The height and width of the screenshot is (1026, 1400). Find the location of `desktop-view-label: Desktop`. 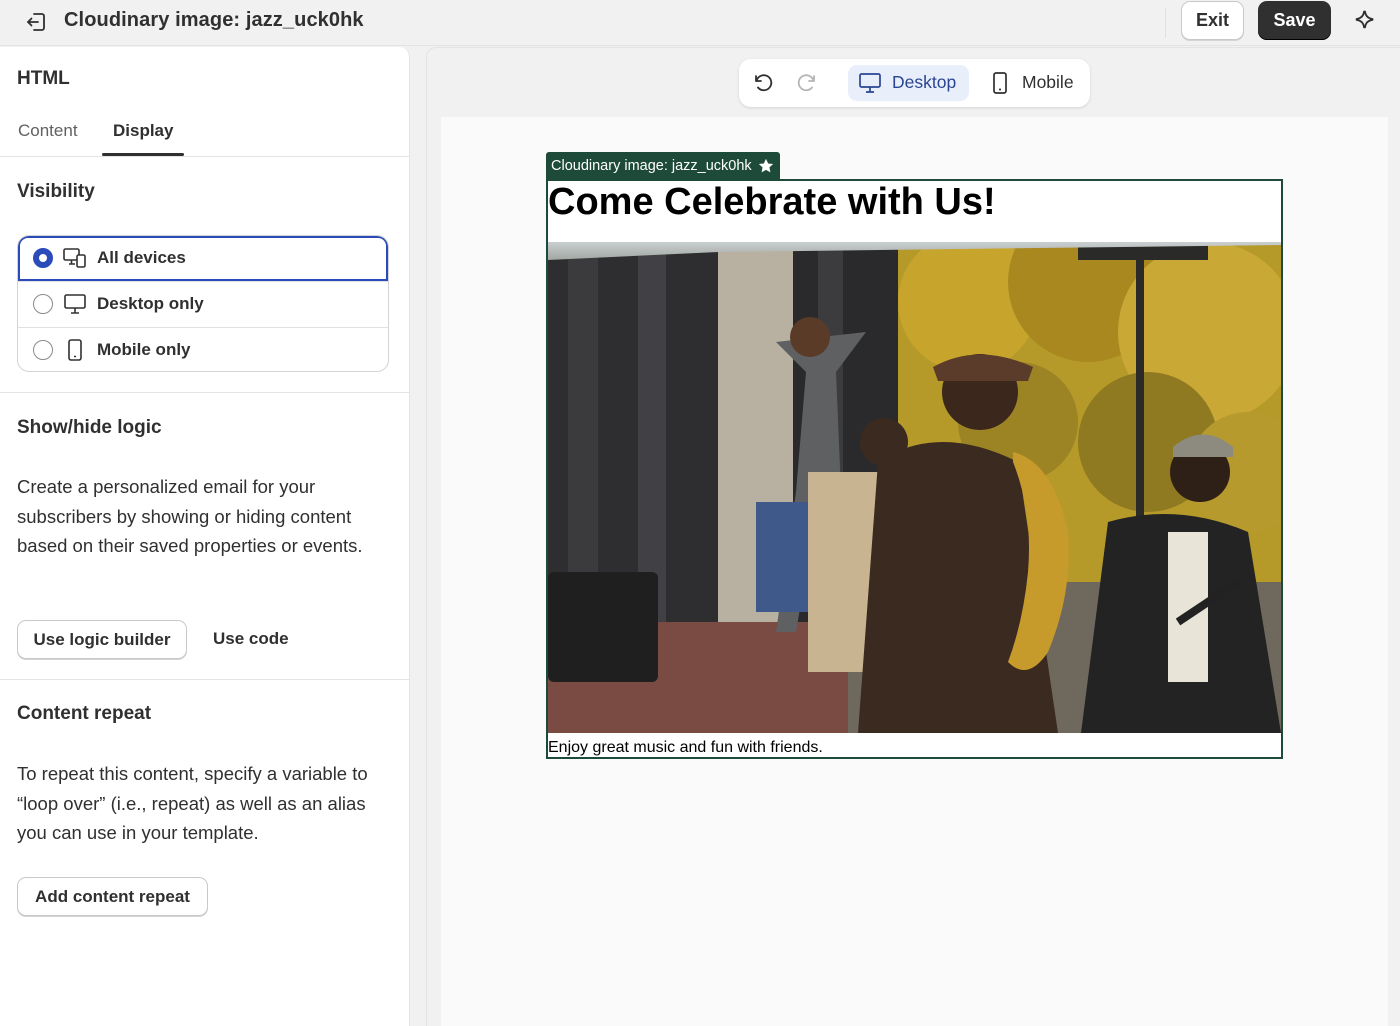

desktop-view-label: Desktop is located at coordinates (924, 82).